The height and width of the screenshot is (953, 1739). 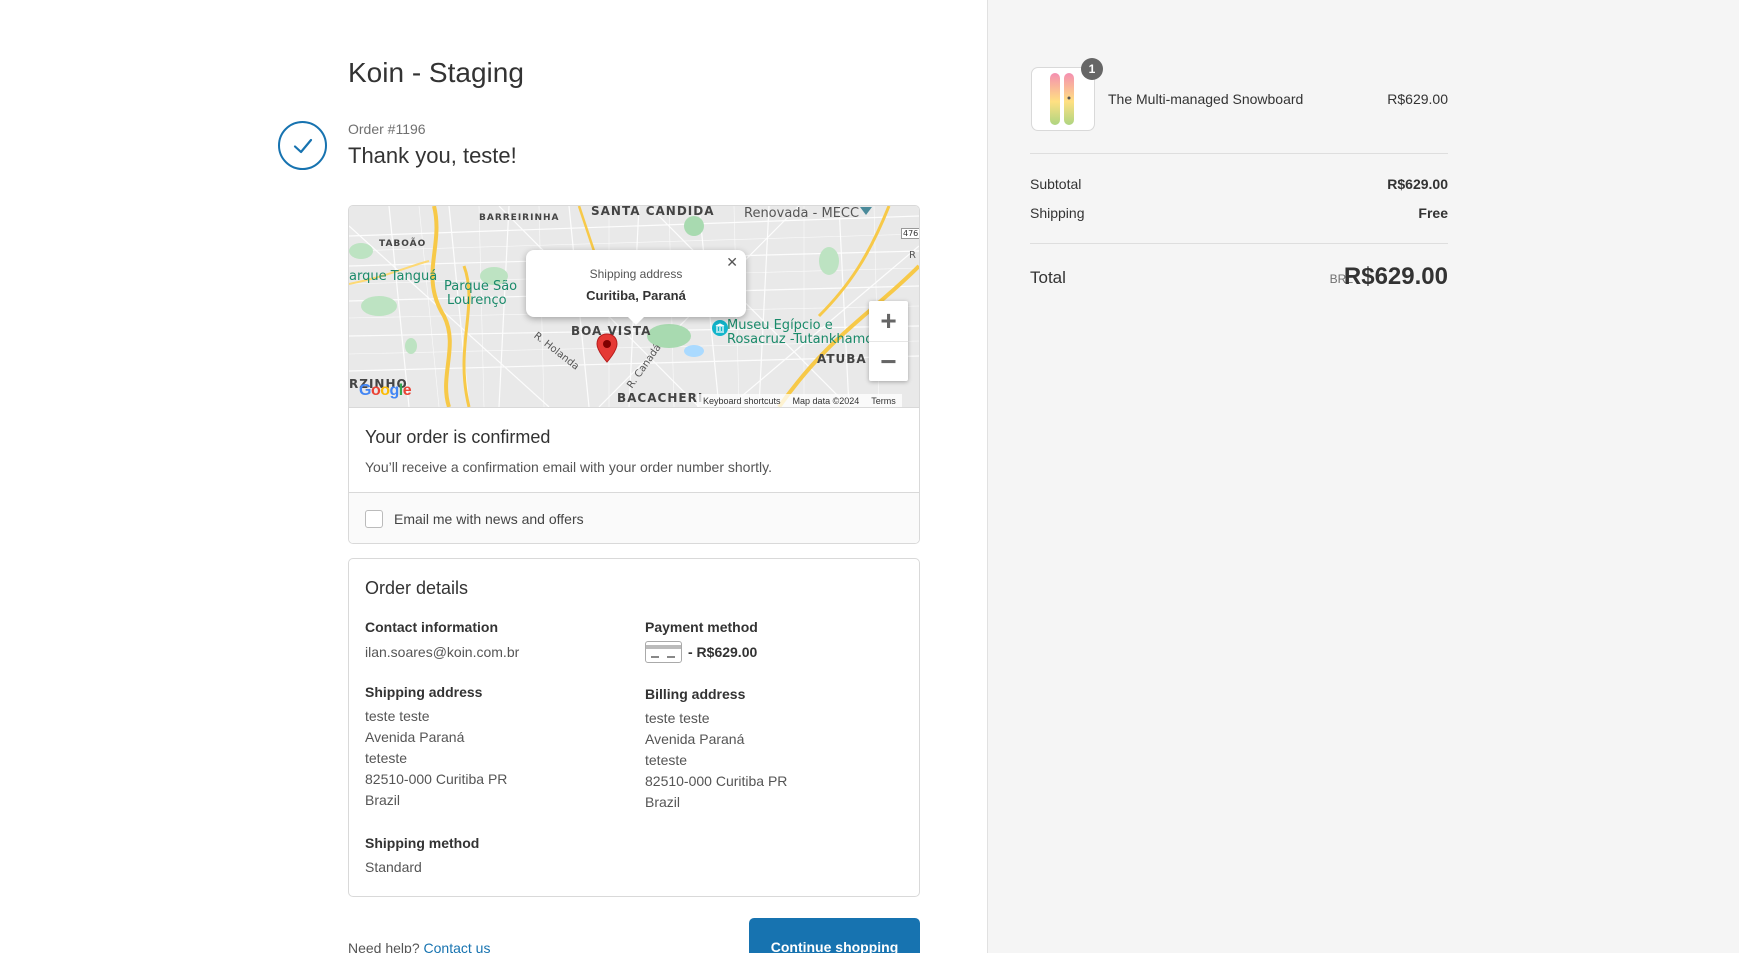 I want to click on order-number: Order #1196, so click(x=387, y=129).